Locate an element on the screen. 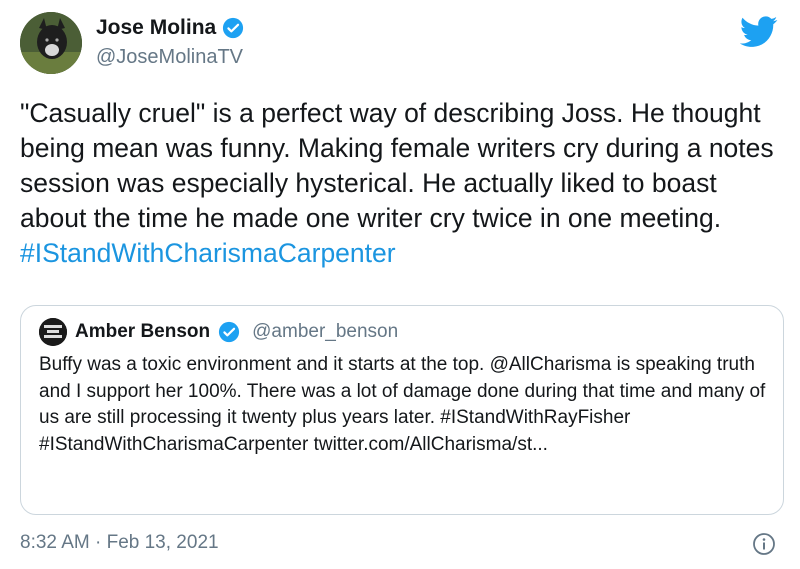 The image size is (800, 569). author-name: Jose Molina is located at coordinates (156, 28).